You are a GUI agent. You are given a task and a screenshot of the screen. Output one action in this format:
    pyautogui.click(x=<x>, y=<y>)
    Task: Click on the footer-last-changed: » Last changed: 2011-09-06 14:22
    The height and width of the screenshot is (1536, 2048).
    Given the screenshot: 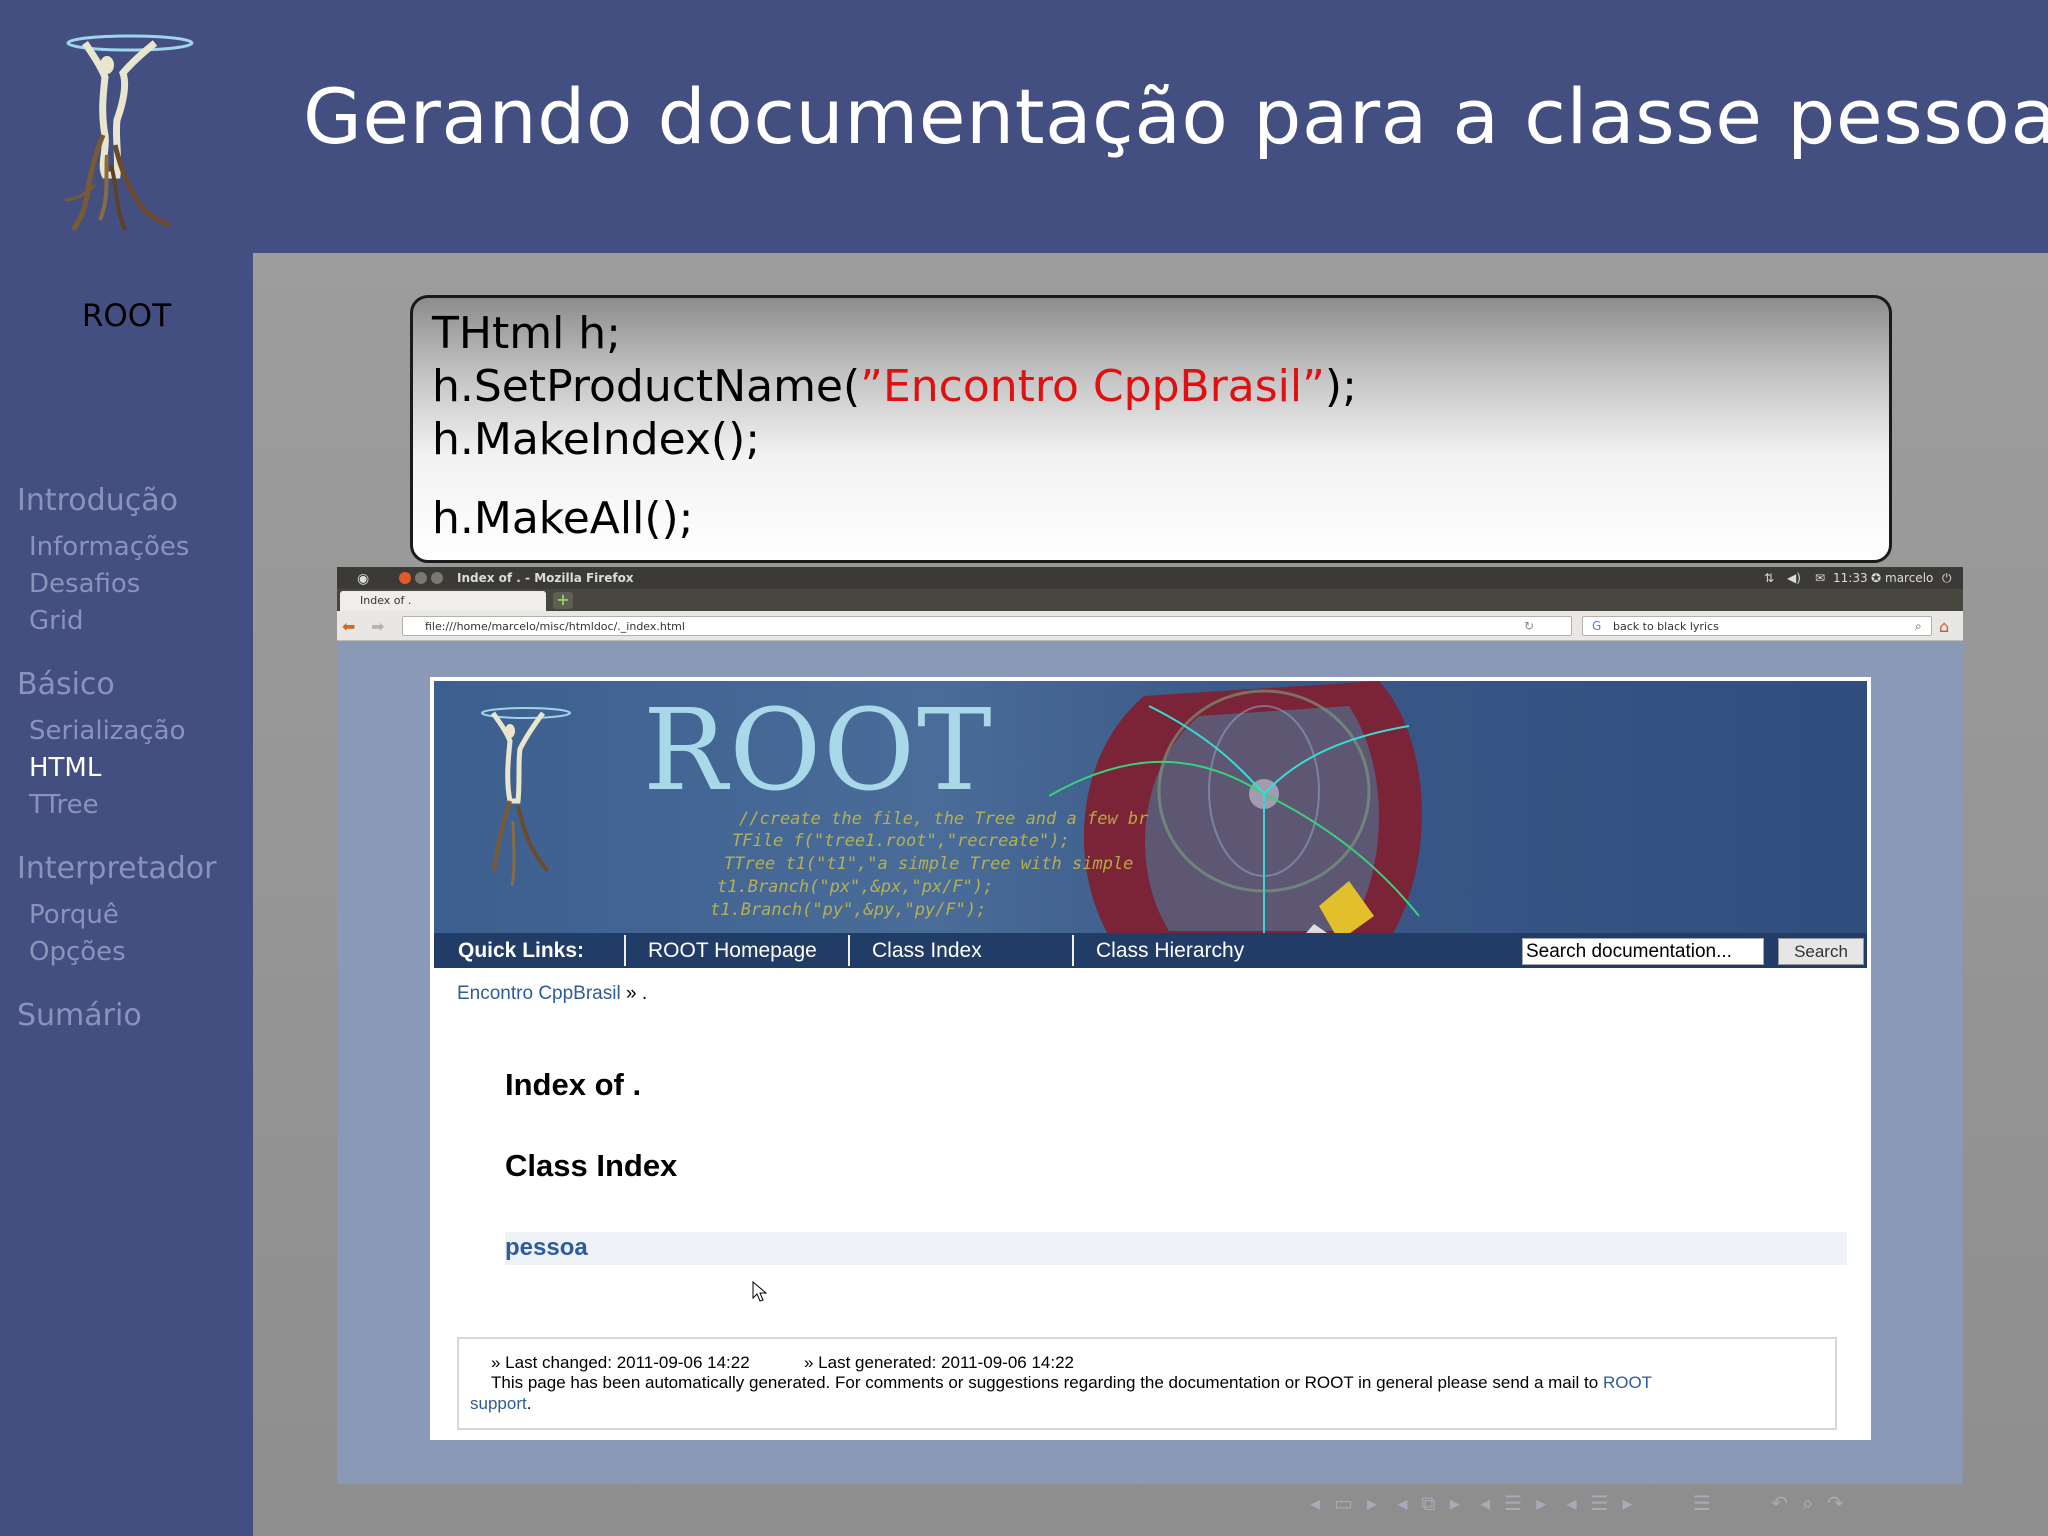 What is the action you would take?
    pyautogui.click(x=620, y=1362)
    